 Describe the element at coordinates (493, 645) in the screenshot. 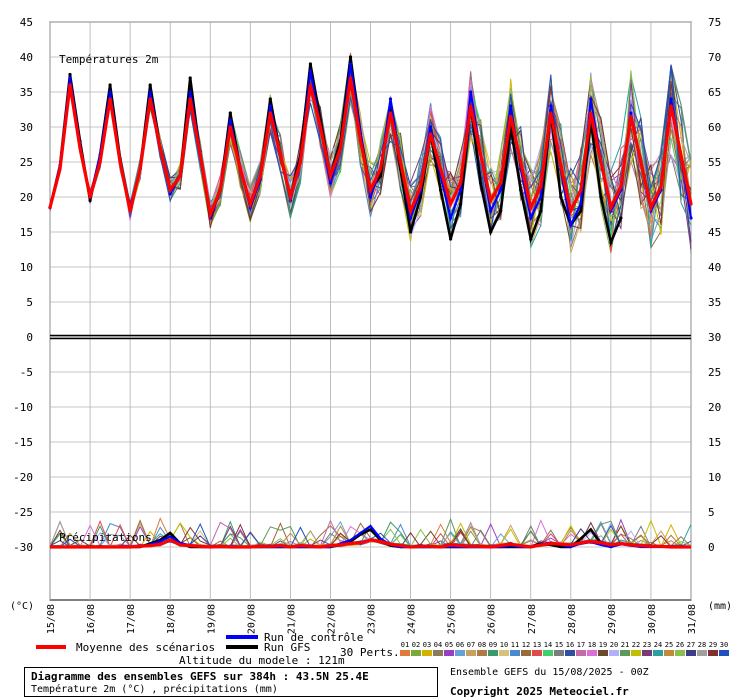

I see `pert-number: 09` at that location.